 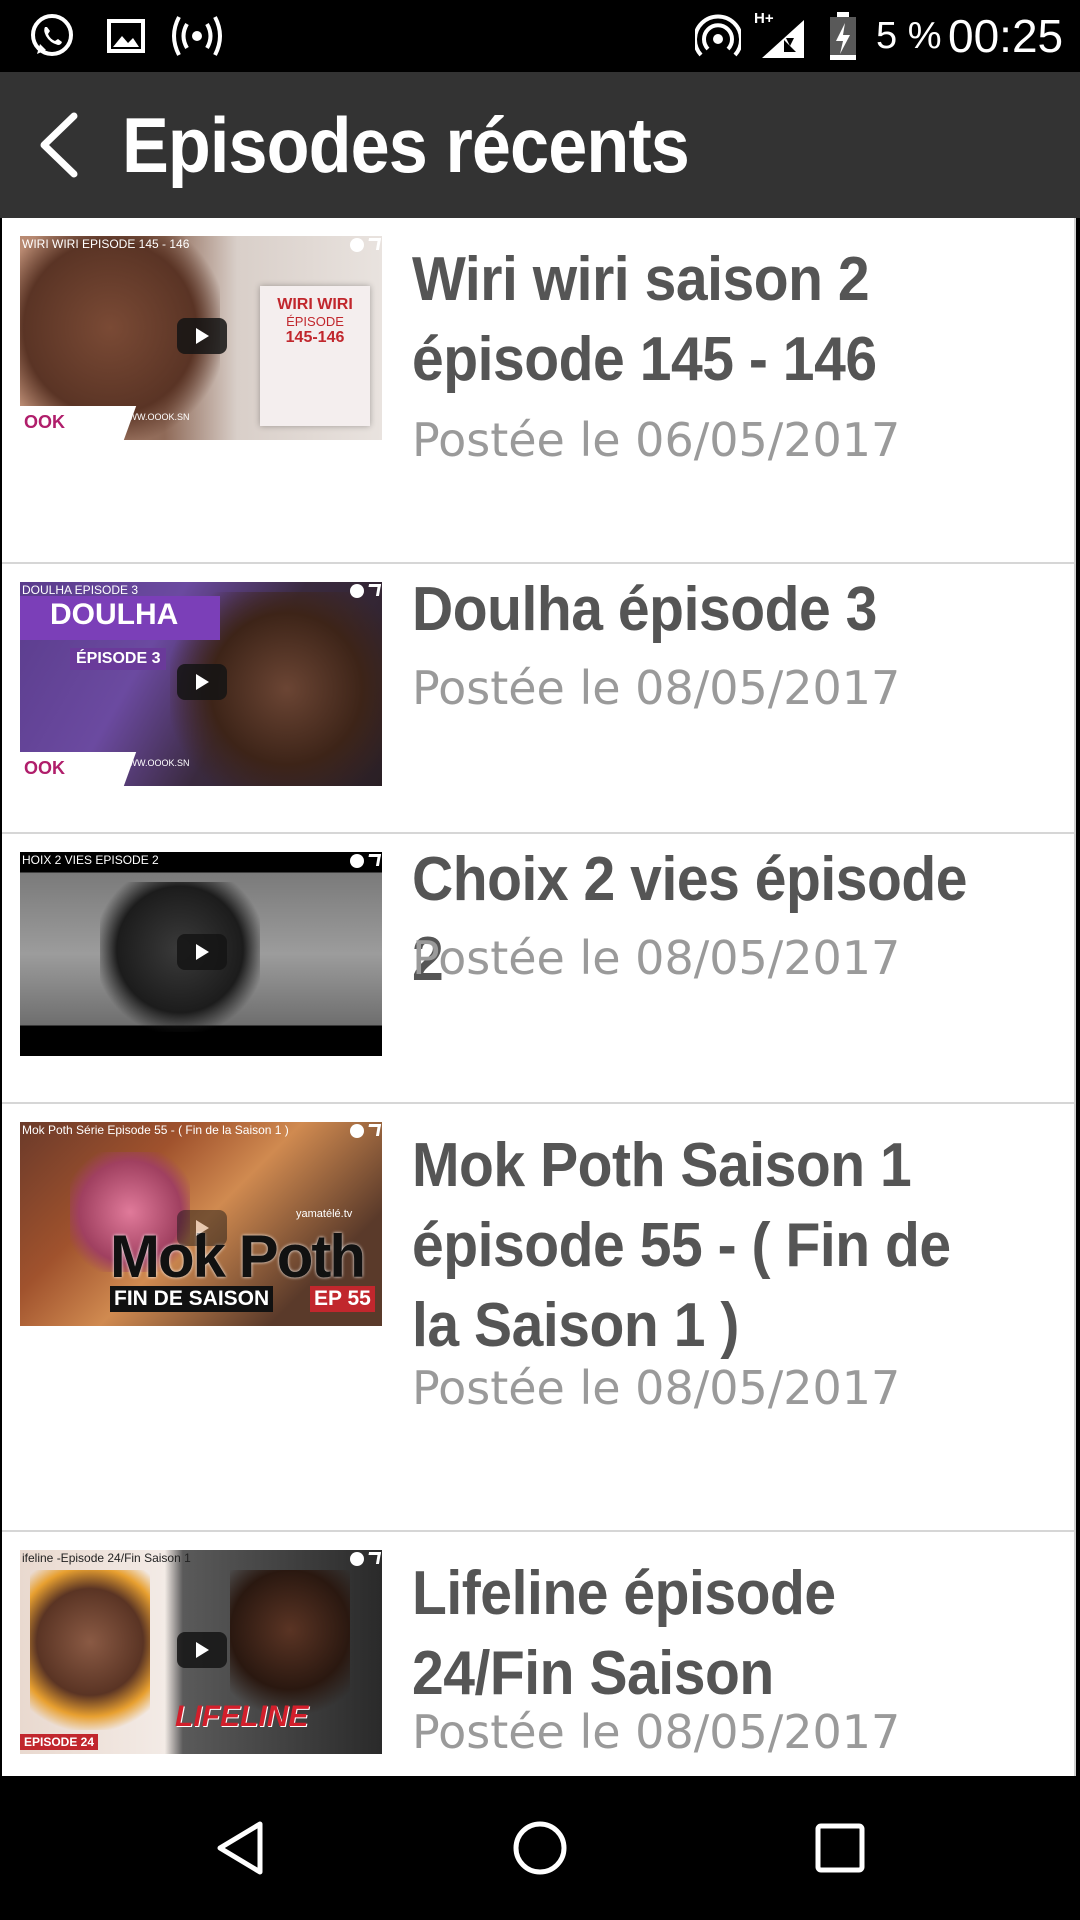 What do you see at coordinates (909, 36) in the screenshot?
I see `battery-percentage: 5 %` at bounding box center [909, 36].